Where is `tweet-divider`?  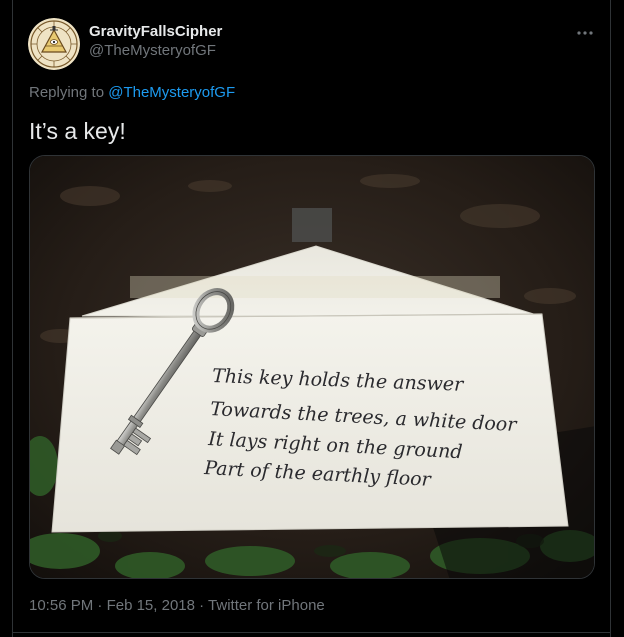 tweet-divider is located at coordinates (311, 632).